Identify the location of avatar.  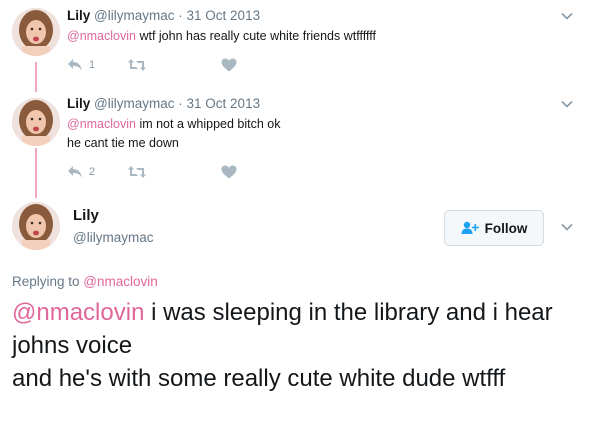
(36, 226).